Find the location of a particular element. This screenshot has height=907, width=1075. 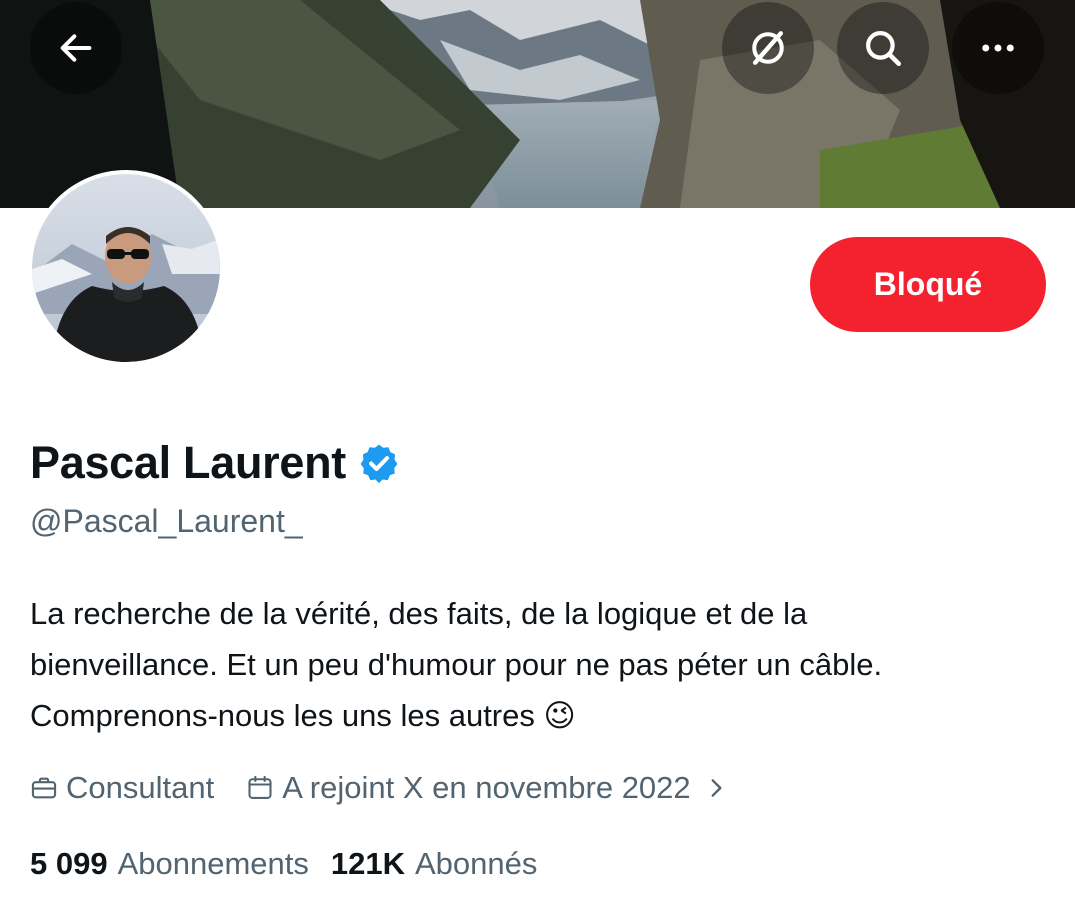

job-info: Consultant is located at coordinates (122, 788).